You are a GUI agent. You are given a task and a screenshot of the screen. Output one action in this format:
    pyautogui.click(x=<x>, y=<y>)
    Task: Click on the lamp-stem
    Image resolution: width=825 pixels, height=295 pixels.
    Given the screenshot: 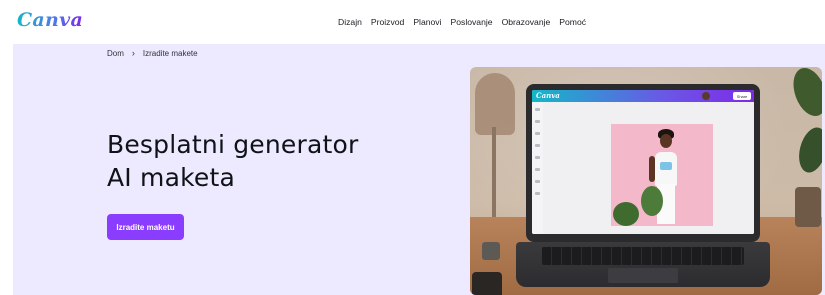 What is the action you would take?
    pyautogui.click(x=494, y=173)
    